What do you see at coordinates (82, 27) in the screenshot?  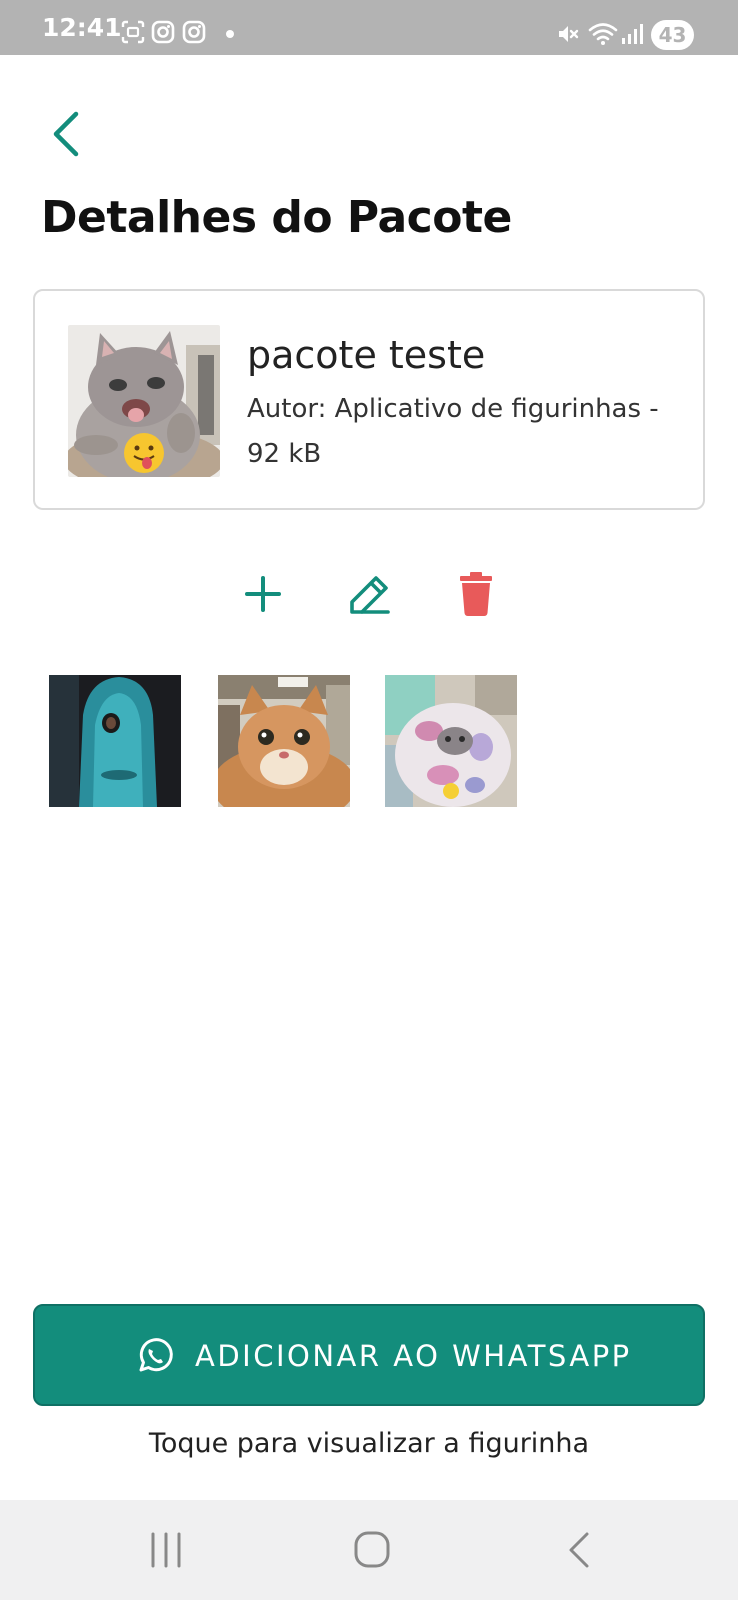 I see `status-time: 12:41` at bounding box center [82, 27].